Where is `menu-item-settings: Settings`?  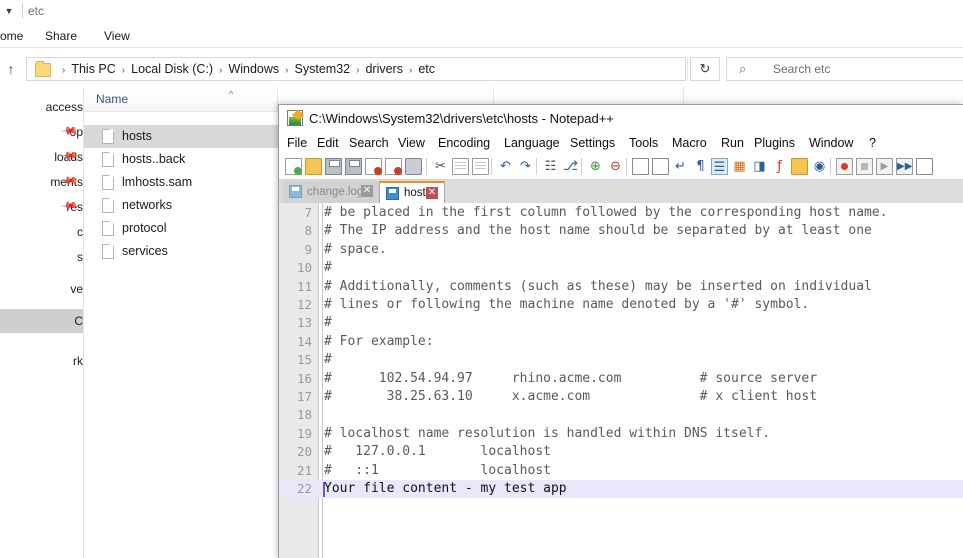 menu-item-settings: Settings is located at coordinates (592, 143).